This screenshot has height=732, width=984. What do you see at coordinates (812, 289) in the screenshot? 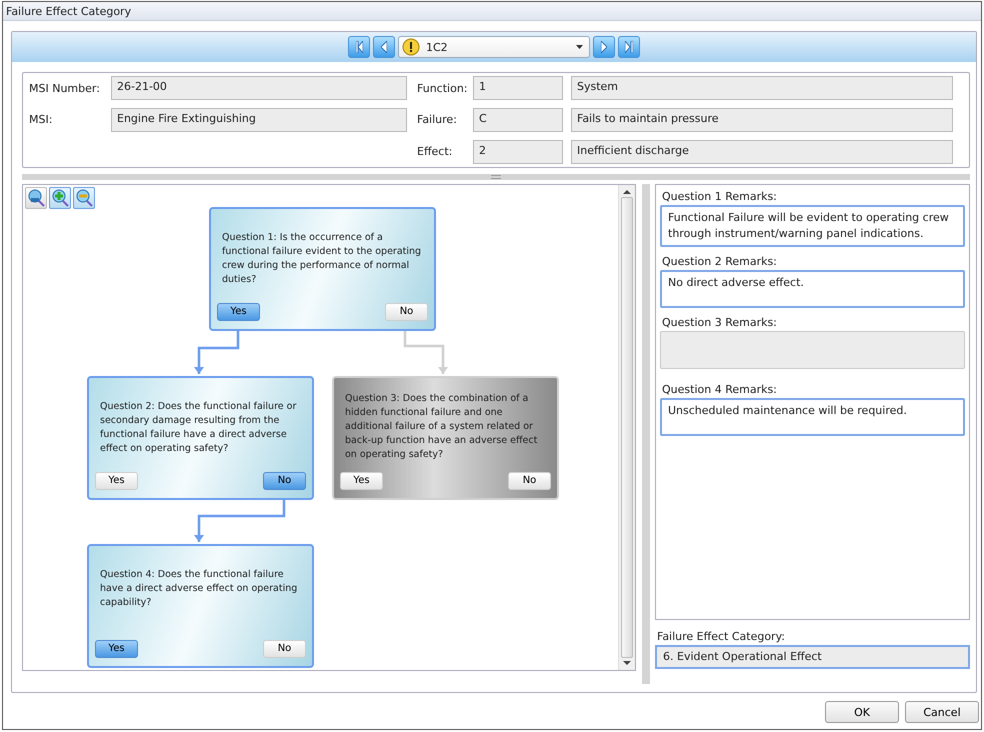
I see `remarks-field: No direct adverse effect.` at bounding box center [812, 289].